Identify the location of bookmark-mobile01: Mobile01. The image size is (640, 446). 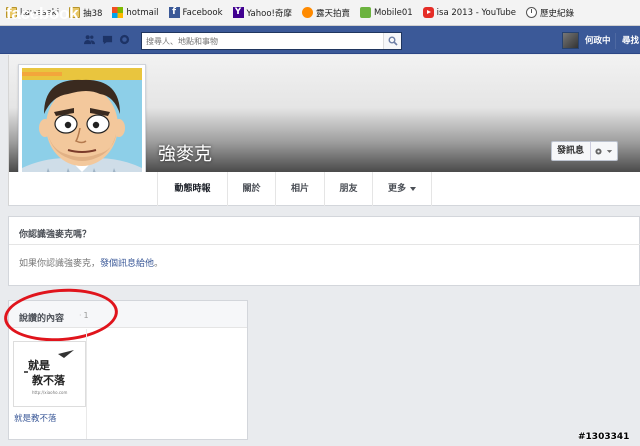
(386, 13).